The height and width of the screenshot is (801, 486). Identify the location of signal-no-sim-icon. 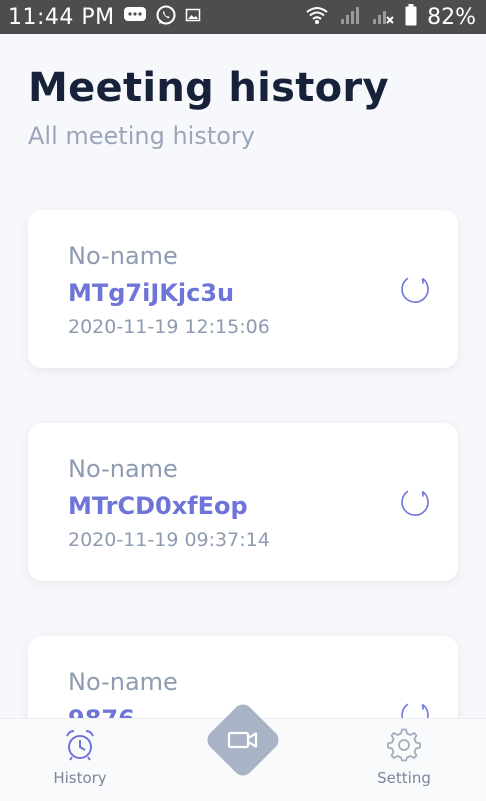
(383, 17).